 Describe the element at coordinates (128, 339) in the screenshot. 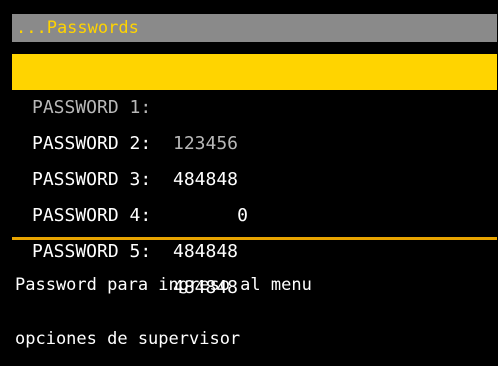

I see `help-text-line-2: opciones de supervisor` at that location.